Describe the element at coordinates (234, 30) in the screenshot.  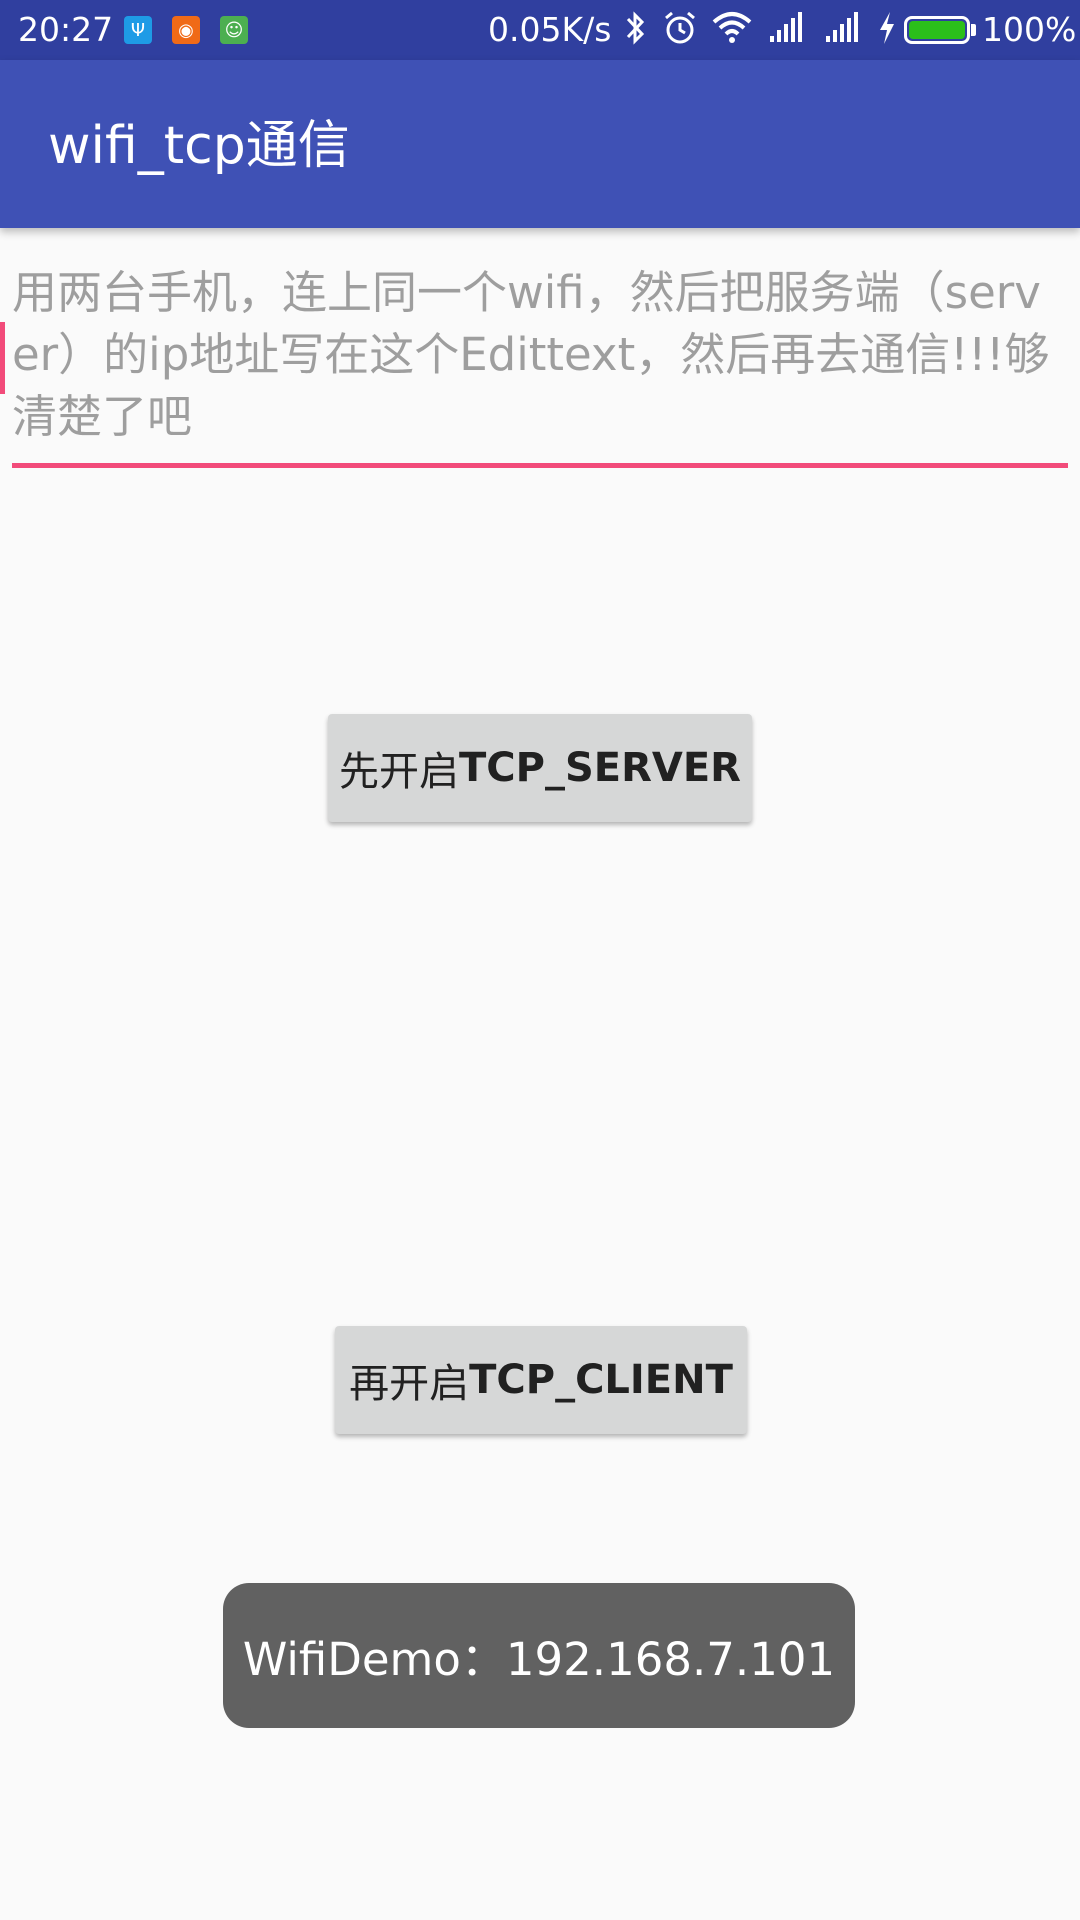
I see `android-debug-icon: ☺` at that location.